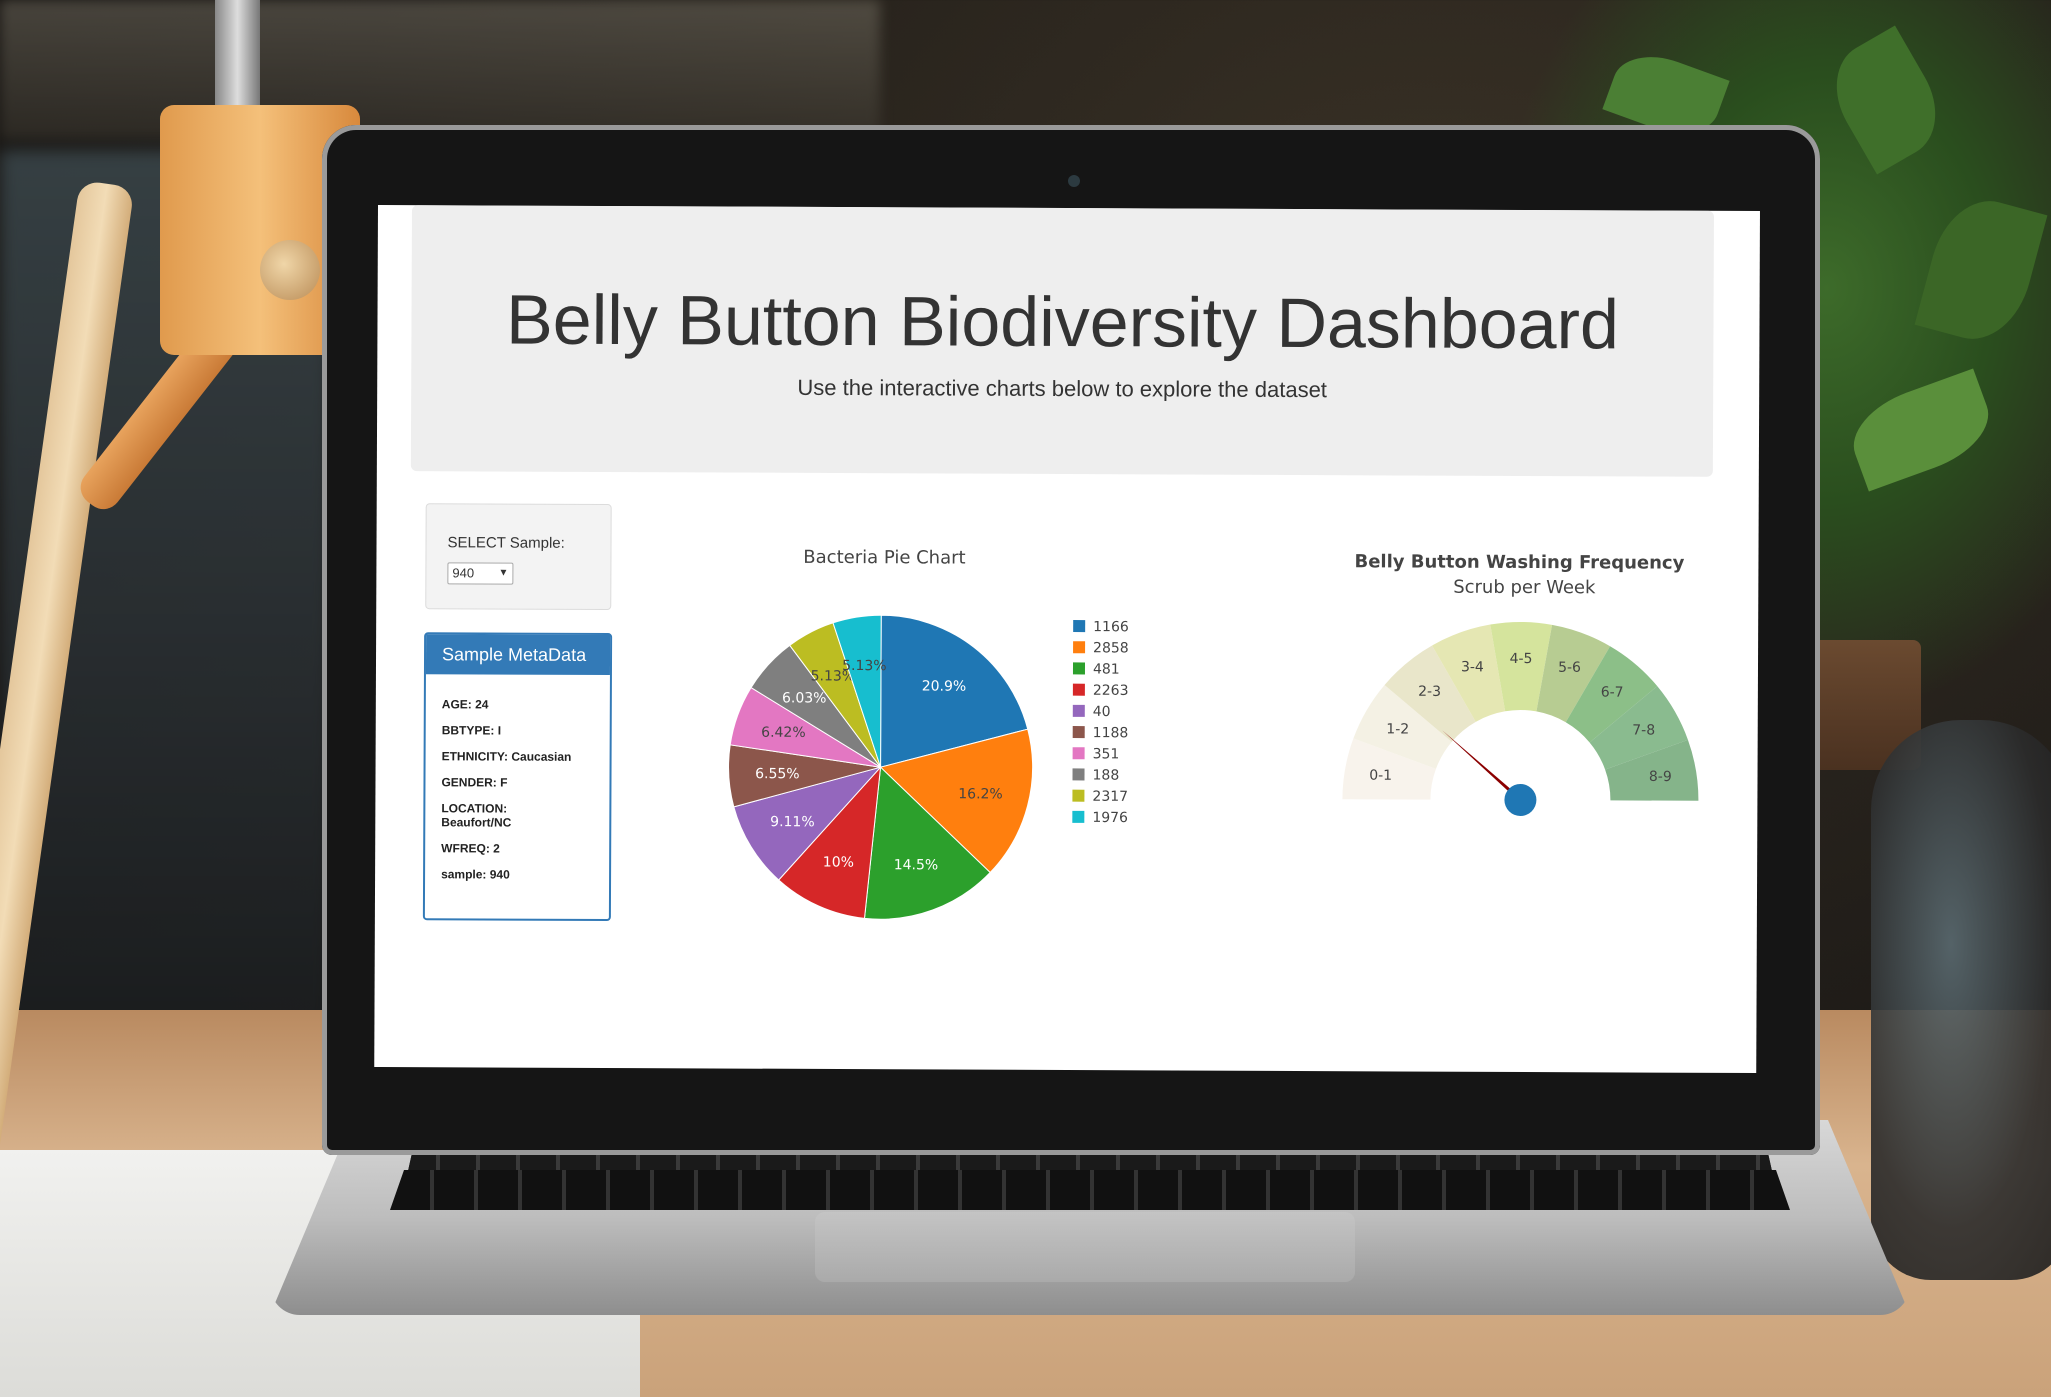 This screenshot has width=2051, height=1397. What do you see at coordinates (1520, 799) in the screenshot?
I see `gauge-needle-hub` at bounding box center [1520, 799].